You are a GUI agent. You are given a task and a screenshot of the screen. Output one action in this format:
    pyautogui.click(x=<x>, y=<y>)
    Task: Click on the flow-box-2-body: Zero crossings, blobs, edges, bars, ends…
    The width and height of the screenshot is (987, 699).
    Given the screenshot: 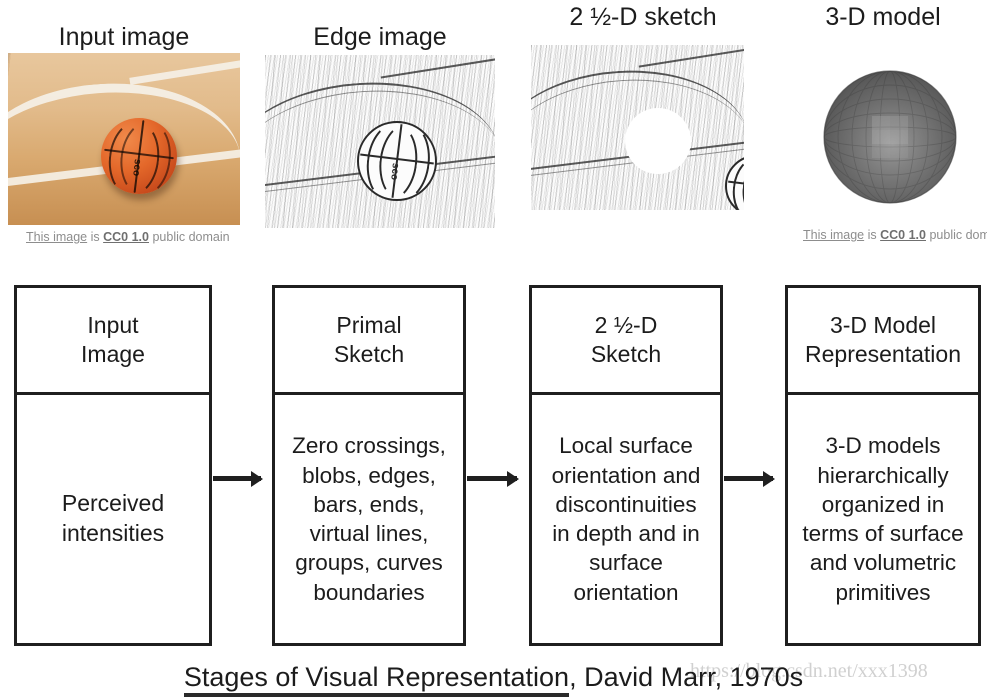 What is the action you would take?
    pyautogui.click(x=369, y=519)
    